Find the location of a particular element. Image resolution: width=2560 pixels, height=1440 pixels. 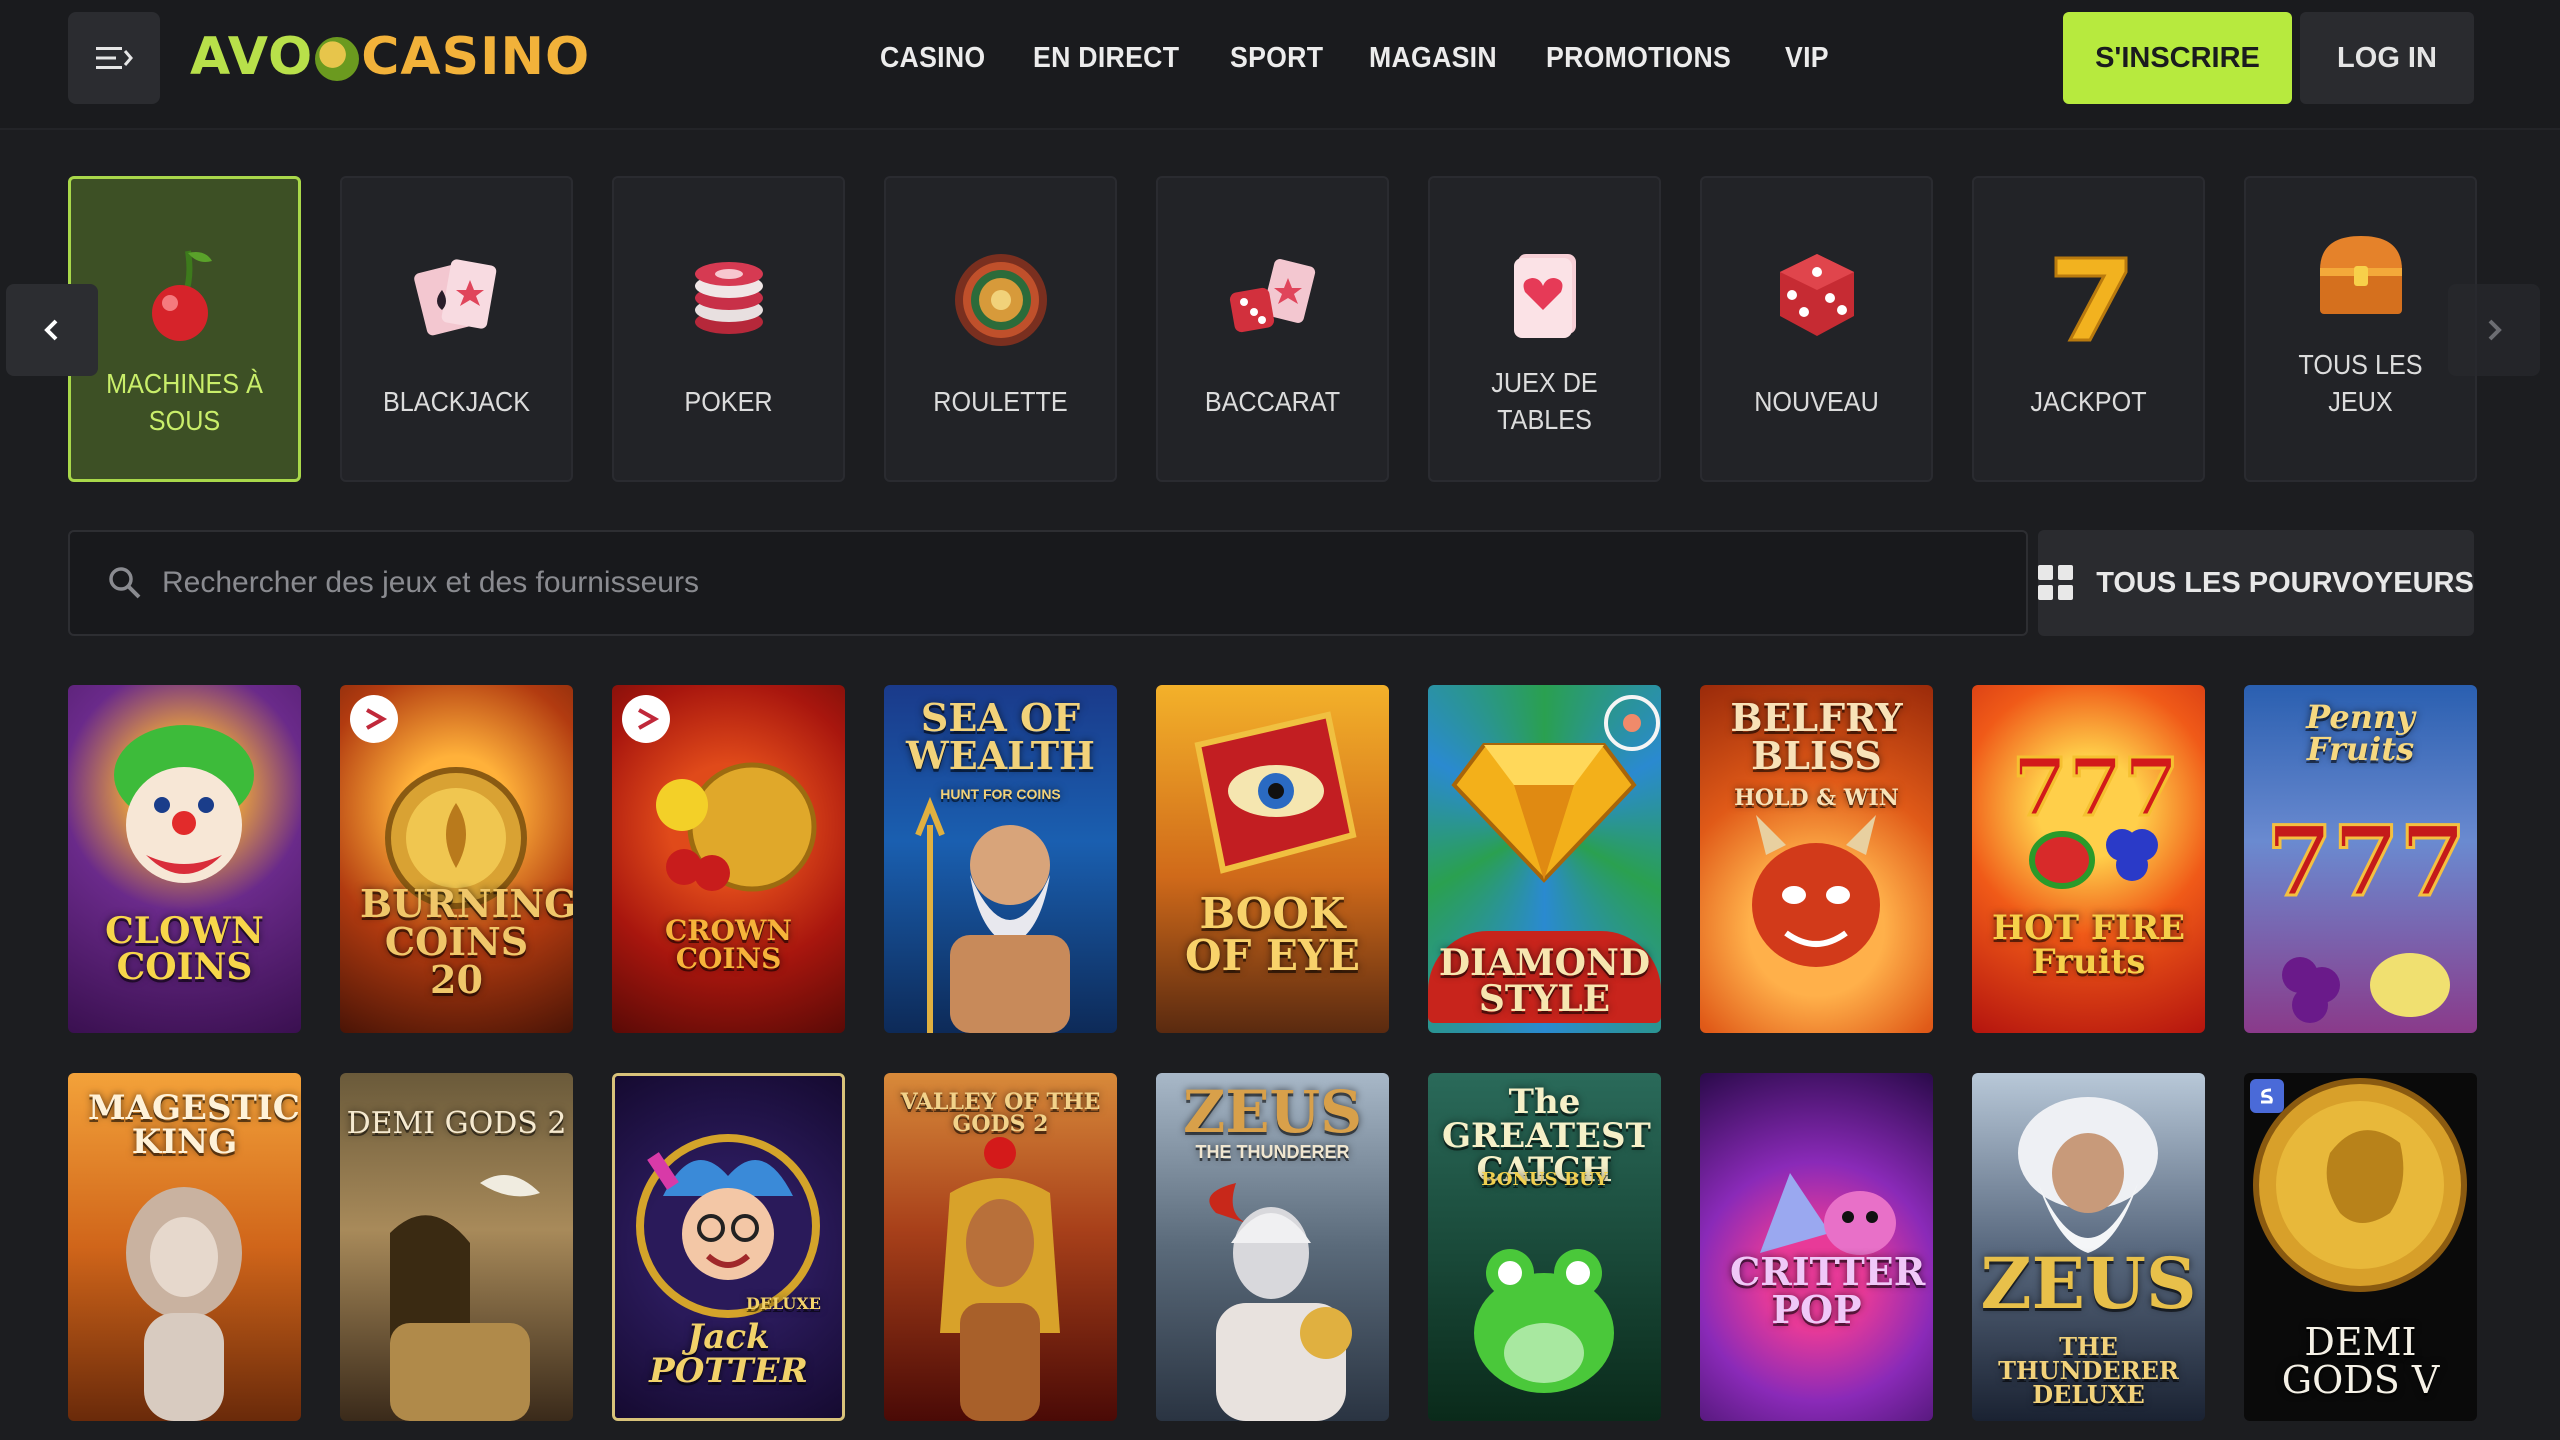

goddess-illustration is located at coordinates (465, 1298).